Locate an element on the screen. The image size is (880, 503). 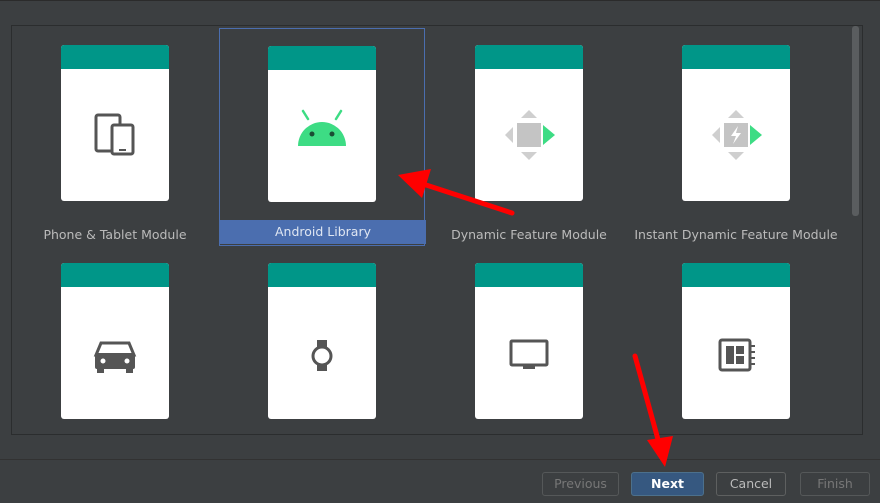
dynamic-feature-icon is located at coordinates (530, 135).